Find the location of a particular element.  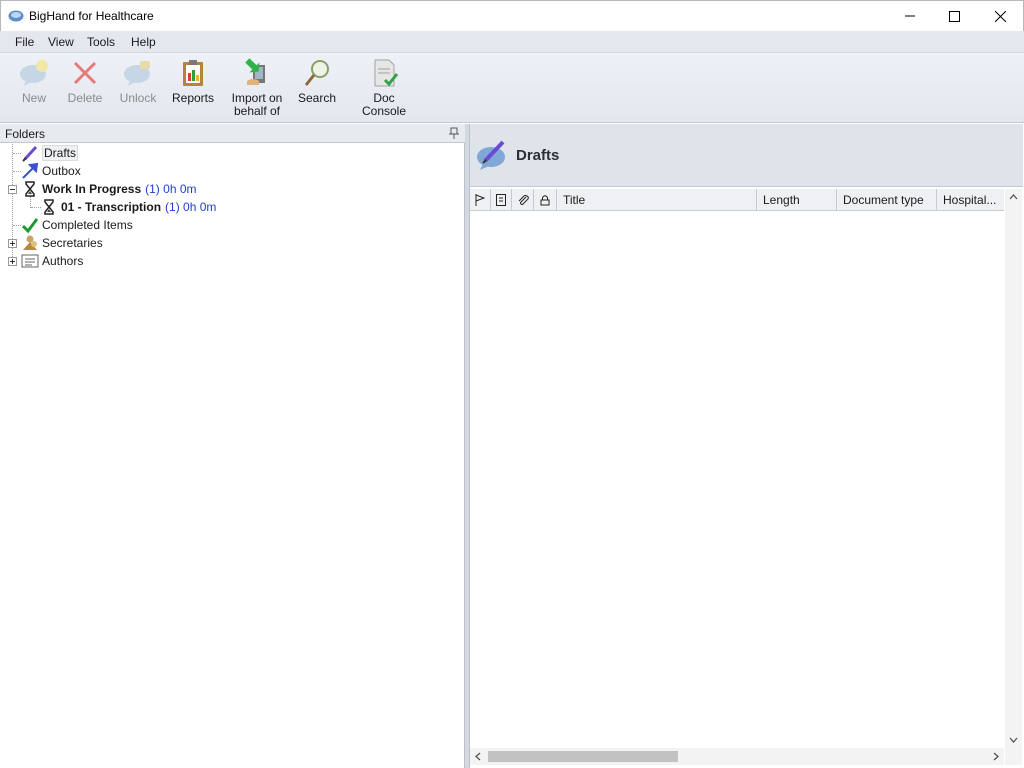

pen-icon is located at coordinates (30, 153).